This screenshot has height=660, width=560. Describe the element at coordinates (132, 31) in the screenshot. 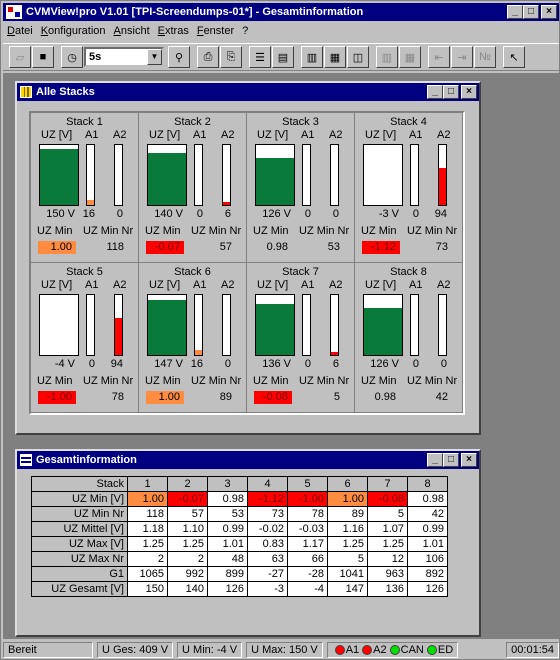

I see `menu-ansicht: Ansicht` at that location.